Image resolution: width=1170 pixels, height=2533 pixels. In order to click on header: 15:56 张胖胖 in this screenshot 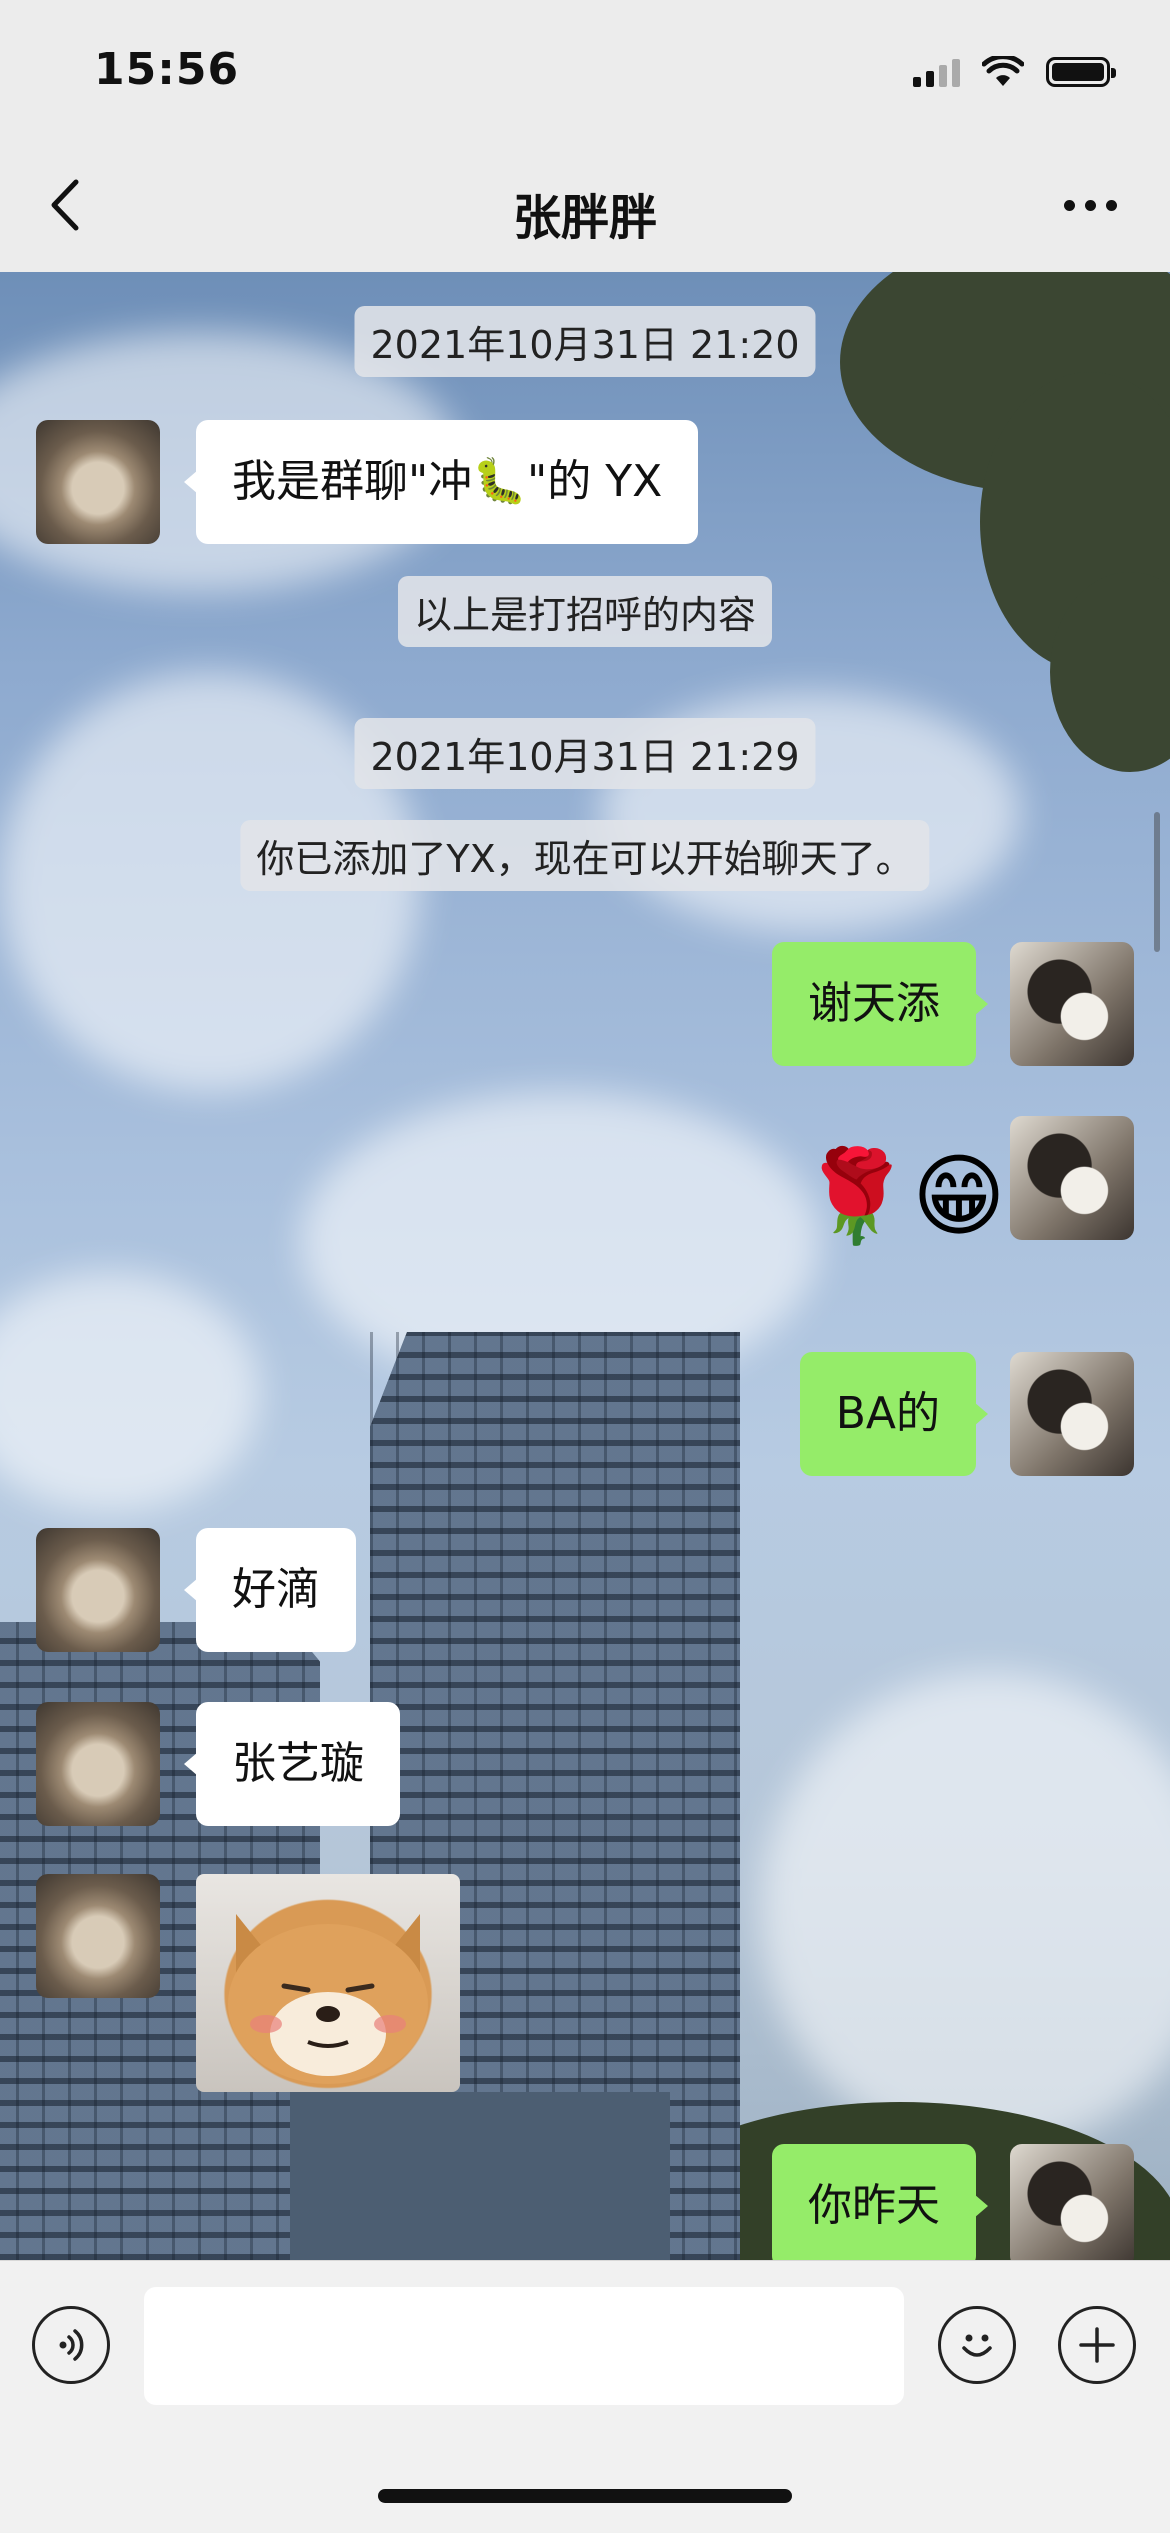, I will do `click(585, 136)`.